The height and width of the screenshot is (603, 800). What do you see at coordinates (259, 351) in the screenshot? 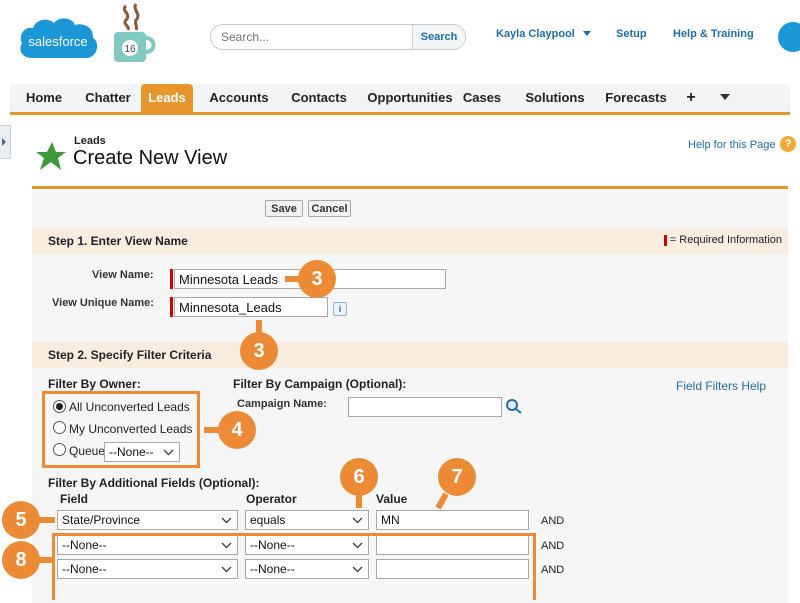
I see `callout-3-unique: 3` at bounding box center [259, 351].